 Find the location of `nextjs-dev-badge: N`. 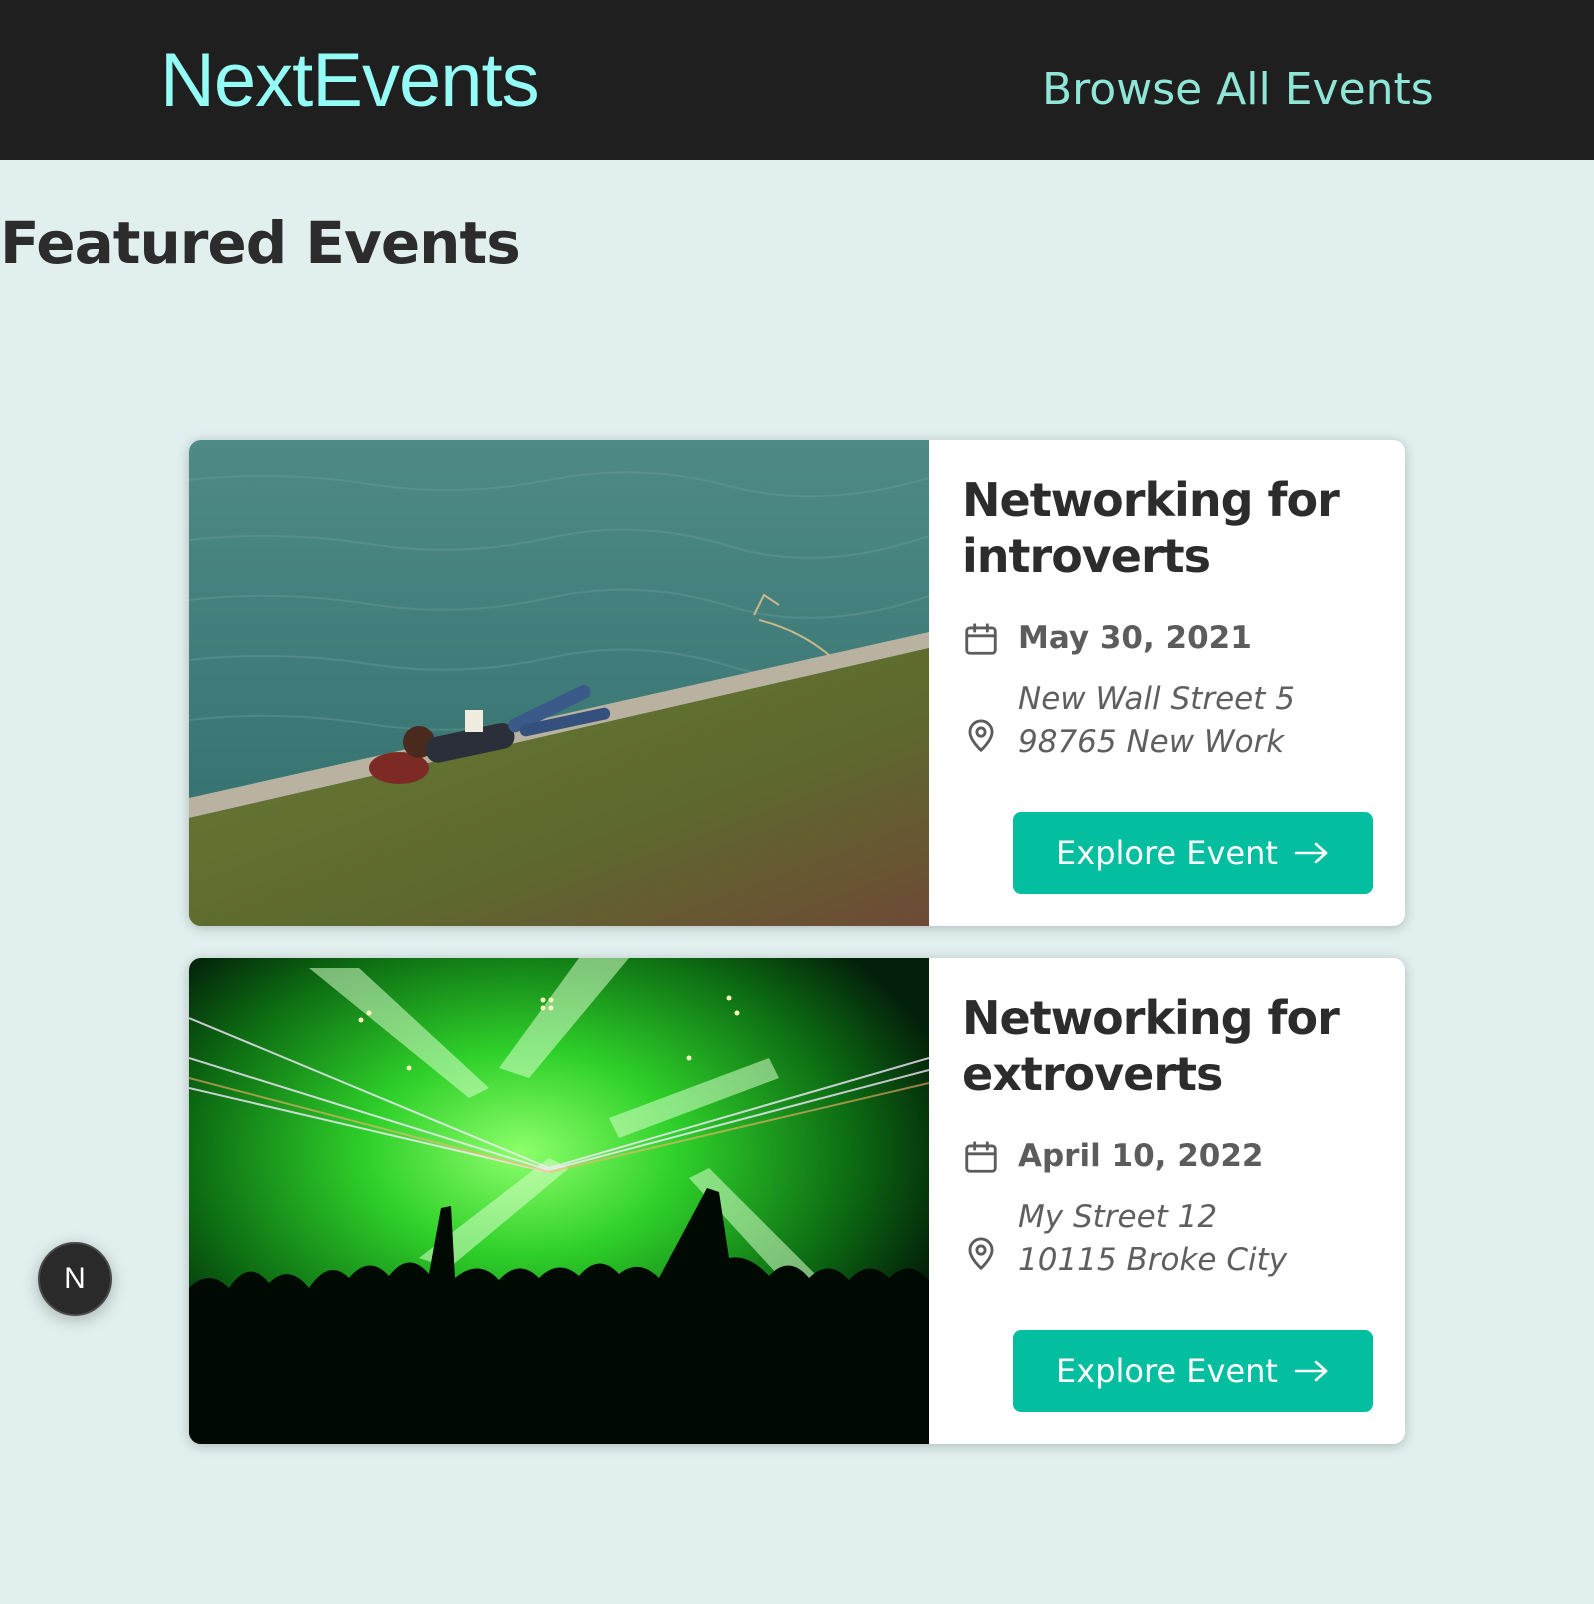

nextjs-dev-badge: N is located at coordinates (75, 1279).